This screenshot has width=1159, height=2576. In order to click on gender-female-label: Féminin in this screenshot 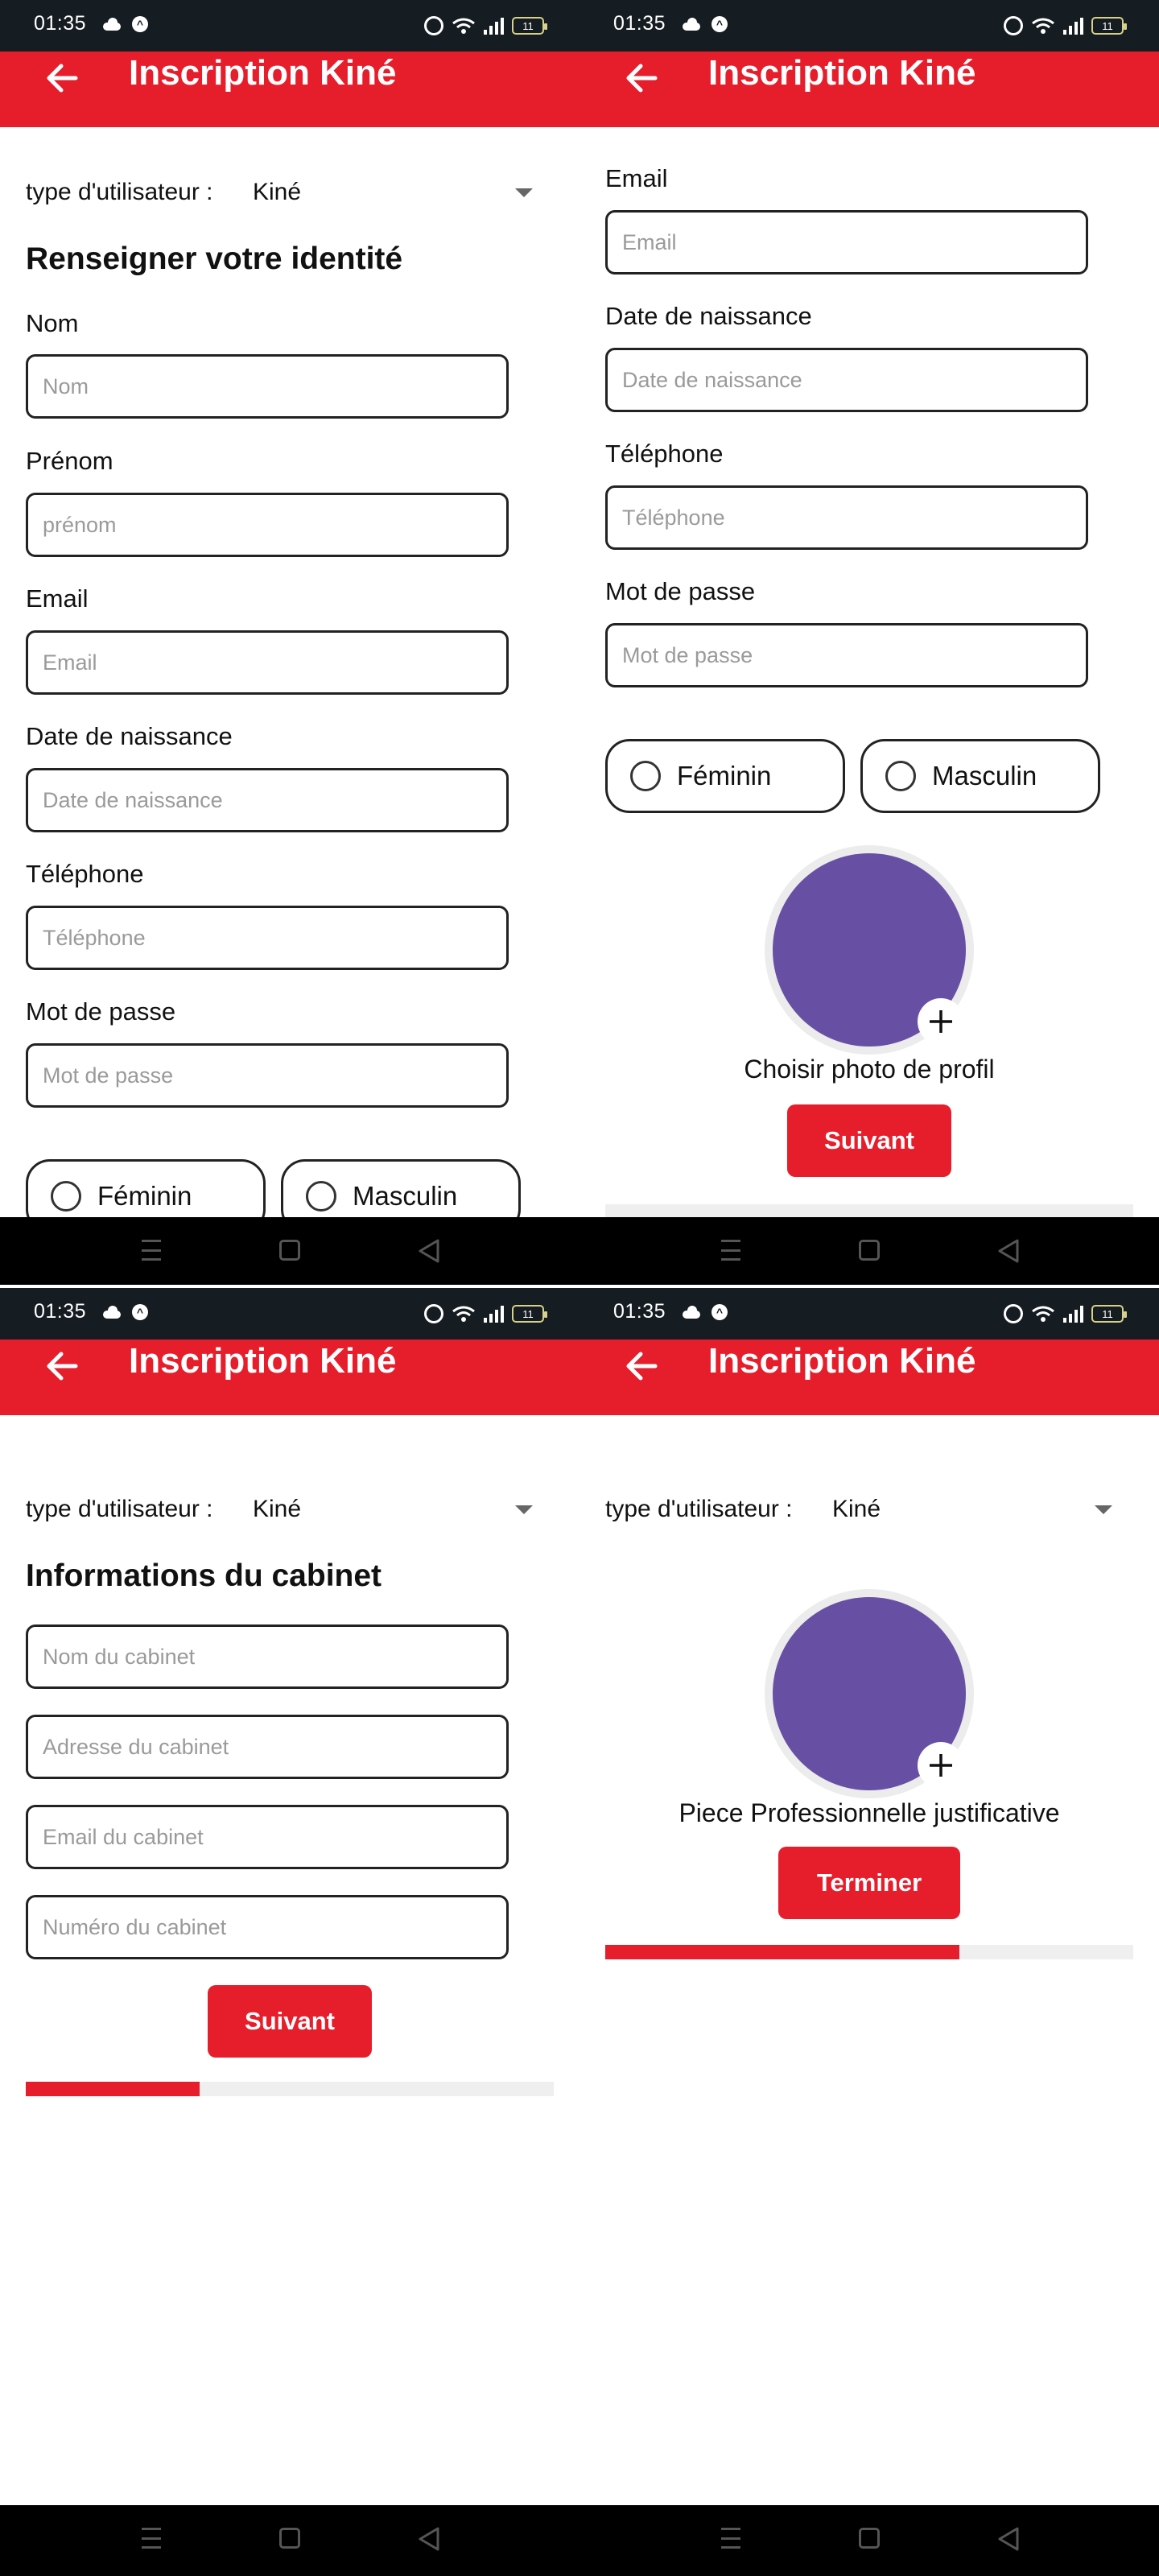, I will do `click(144, 1196)`.